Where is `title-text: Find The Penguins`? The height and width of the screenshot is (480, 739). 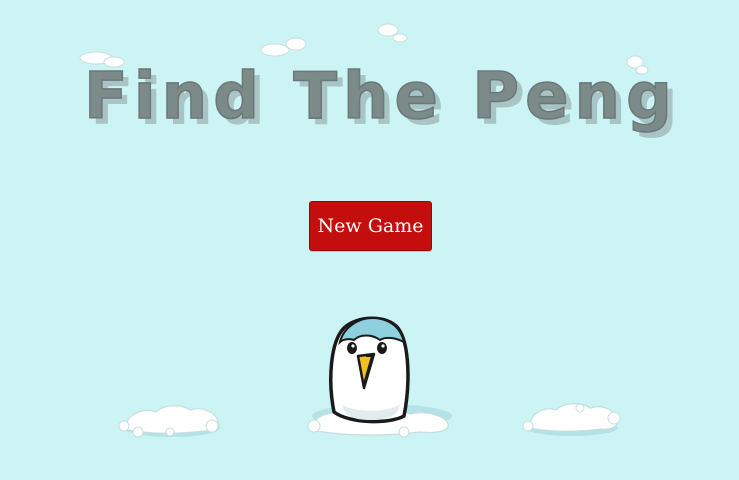 title-text: Find The Penguins is located at coordinates (382, 97).